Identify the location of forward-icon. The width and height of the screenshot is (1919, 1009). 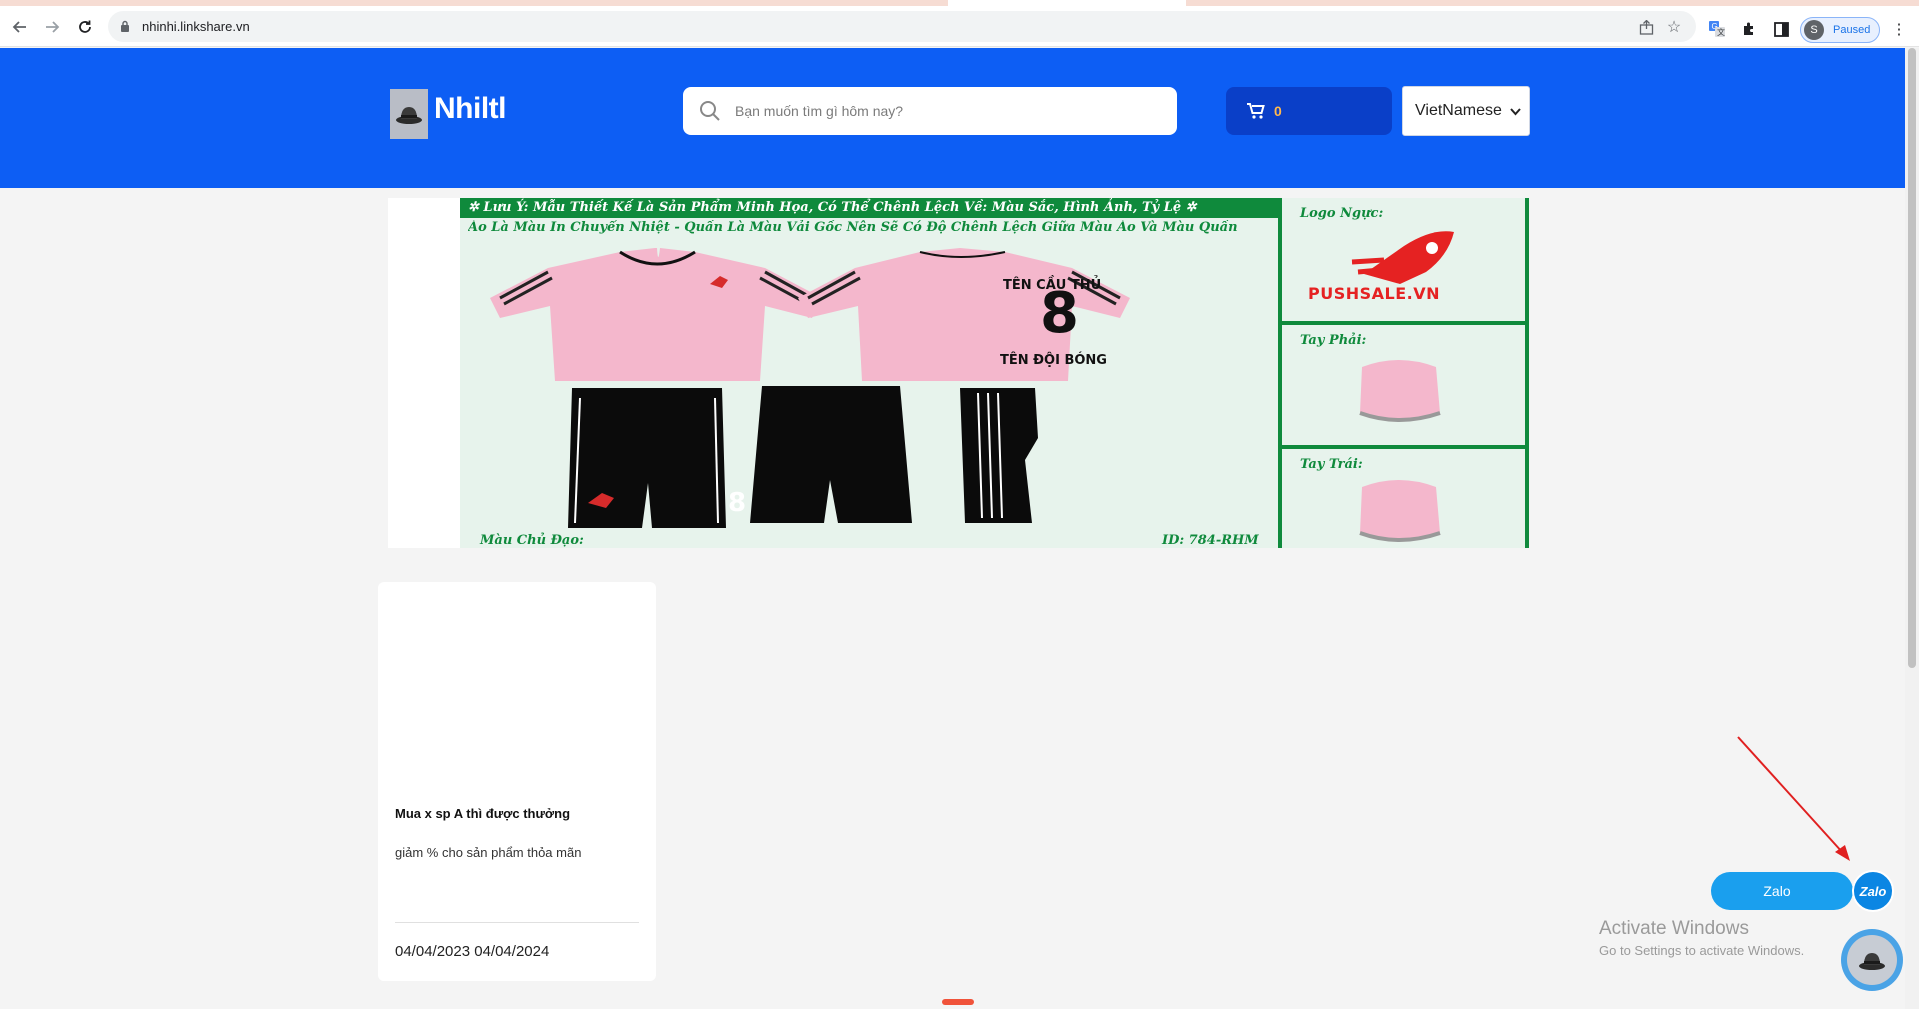
(52, 27).